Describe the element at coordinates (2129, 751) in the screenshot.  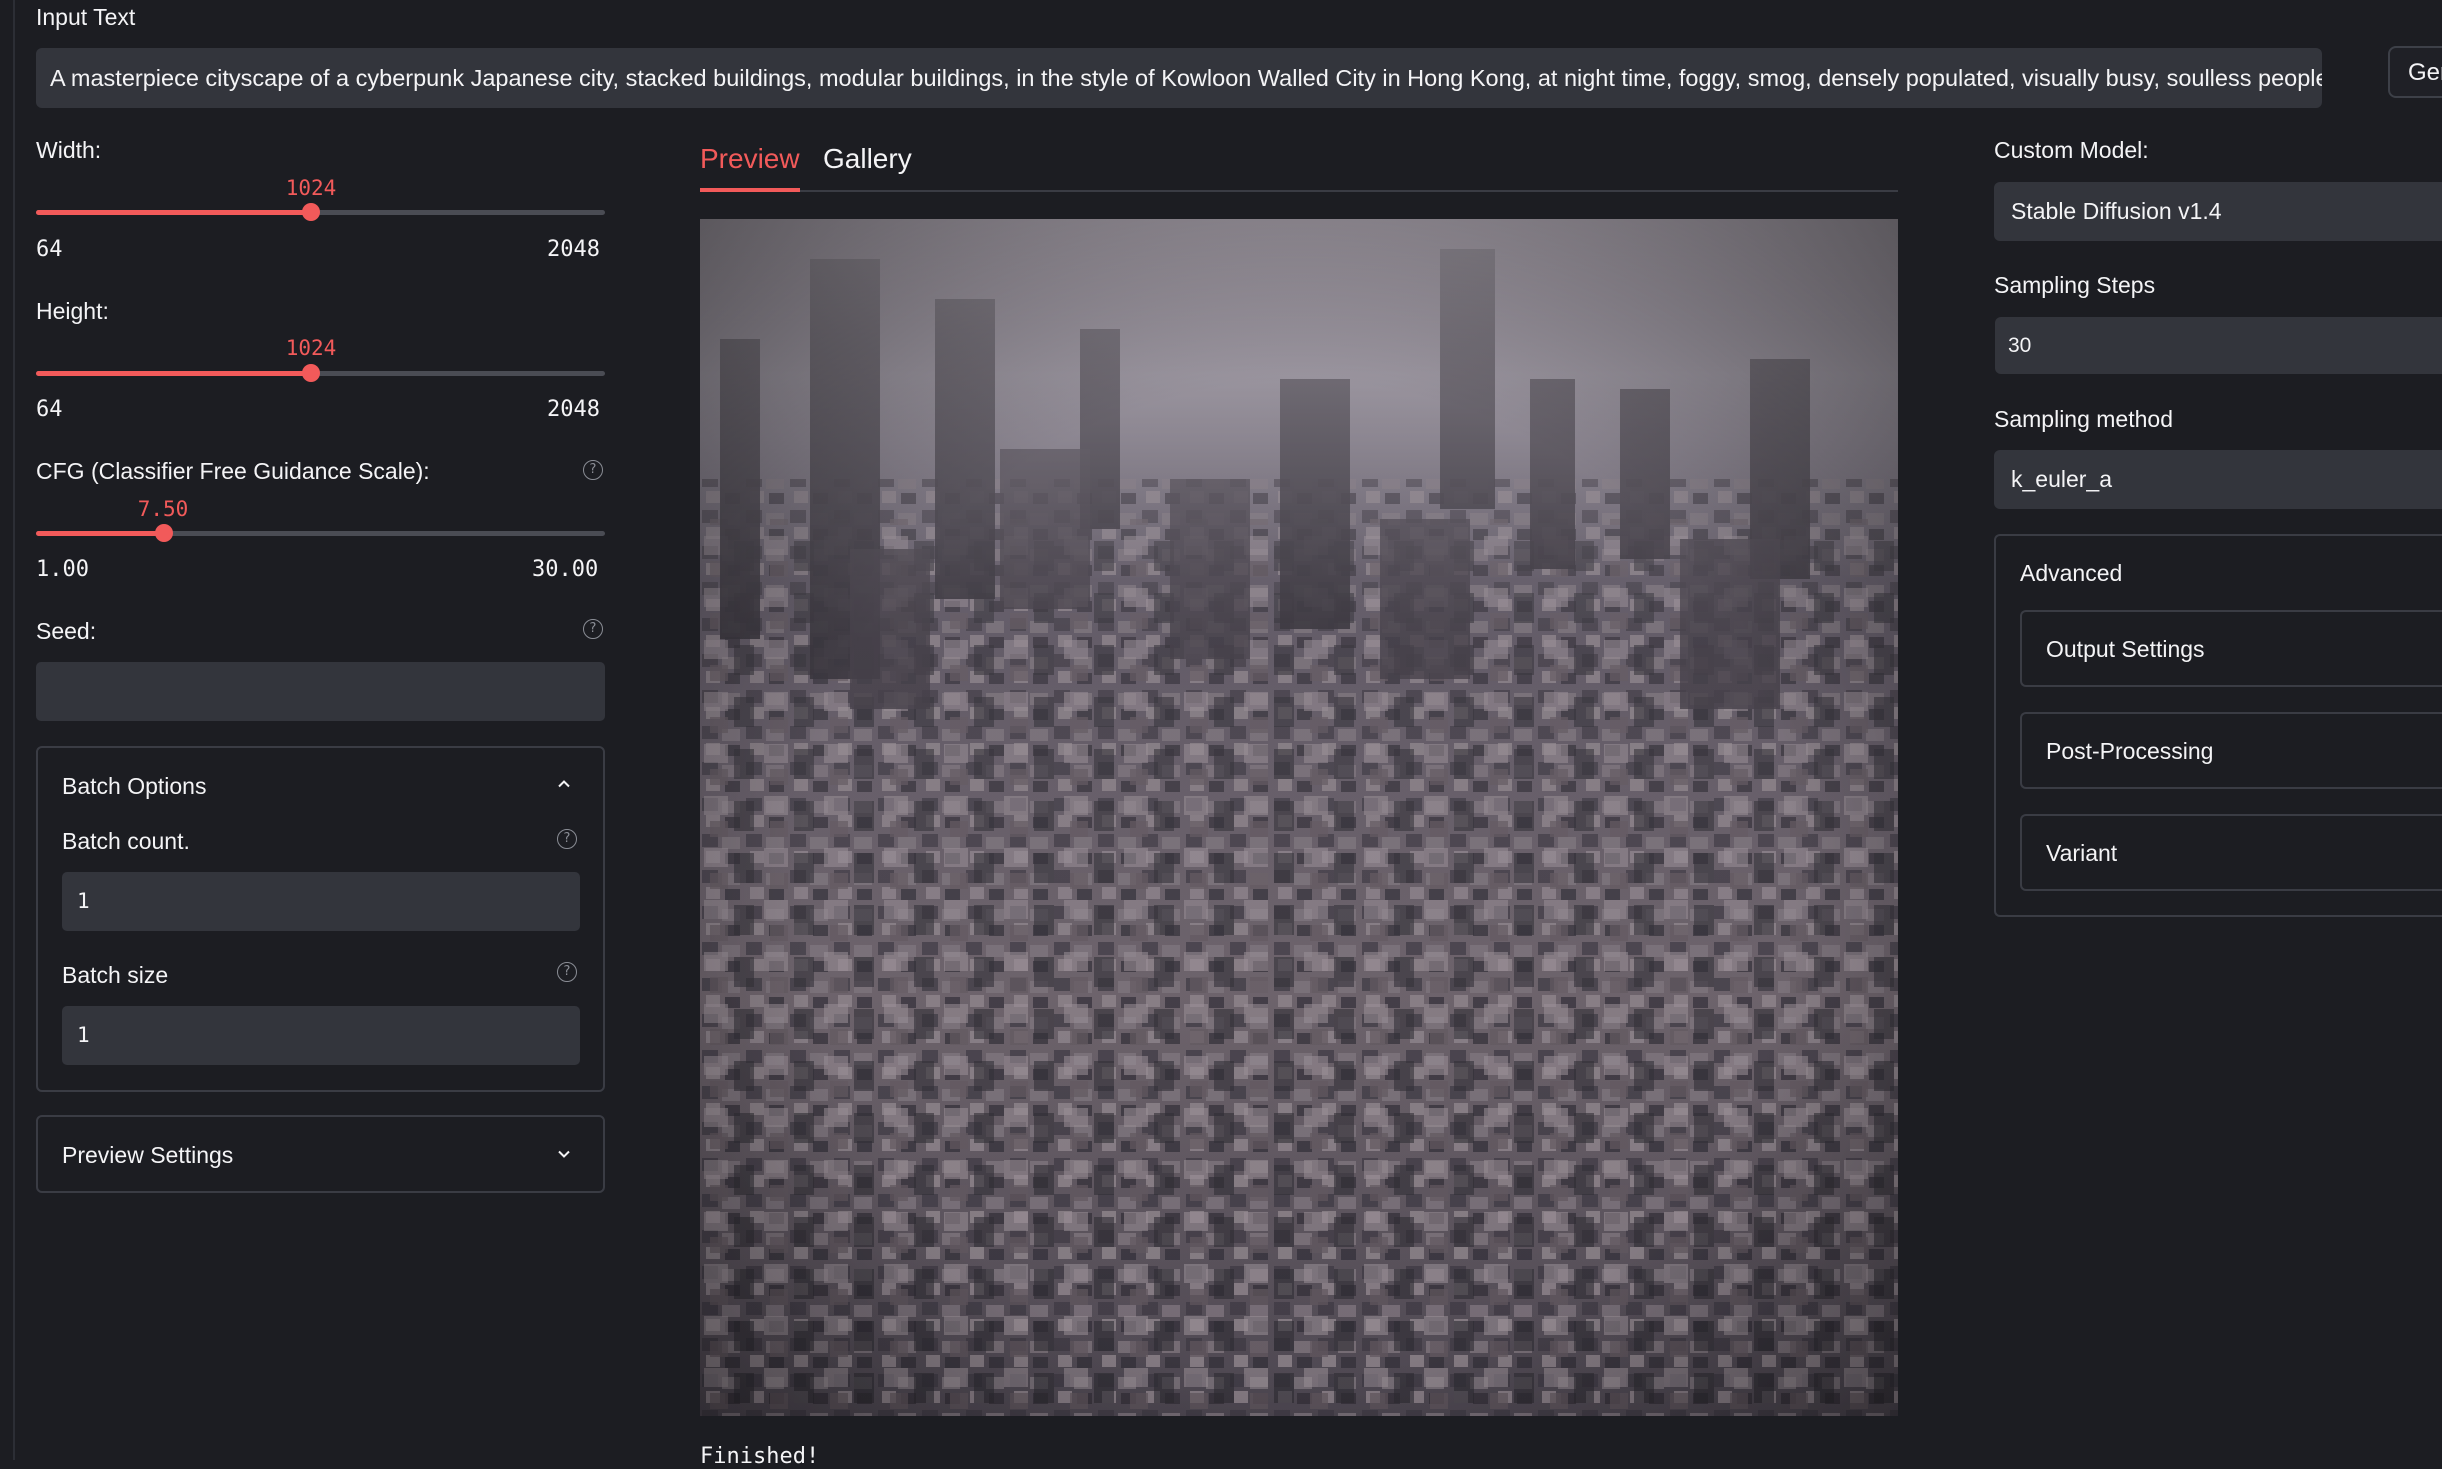
I see `post-processing-label: Post-Processing` at that location.